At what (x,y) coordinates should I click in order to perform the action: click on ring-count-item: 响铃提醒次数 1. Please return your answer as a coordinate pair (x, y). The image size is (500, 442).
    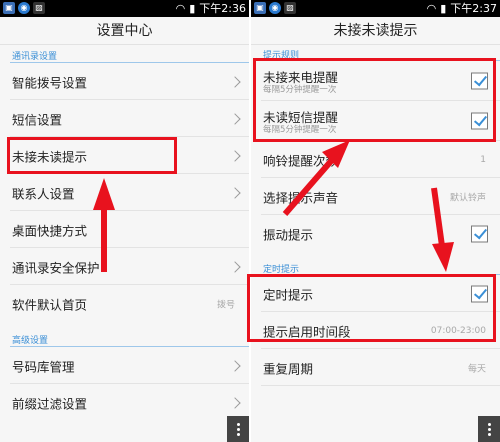
    Looking at the image, I should click on (375, 159).